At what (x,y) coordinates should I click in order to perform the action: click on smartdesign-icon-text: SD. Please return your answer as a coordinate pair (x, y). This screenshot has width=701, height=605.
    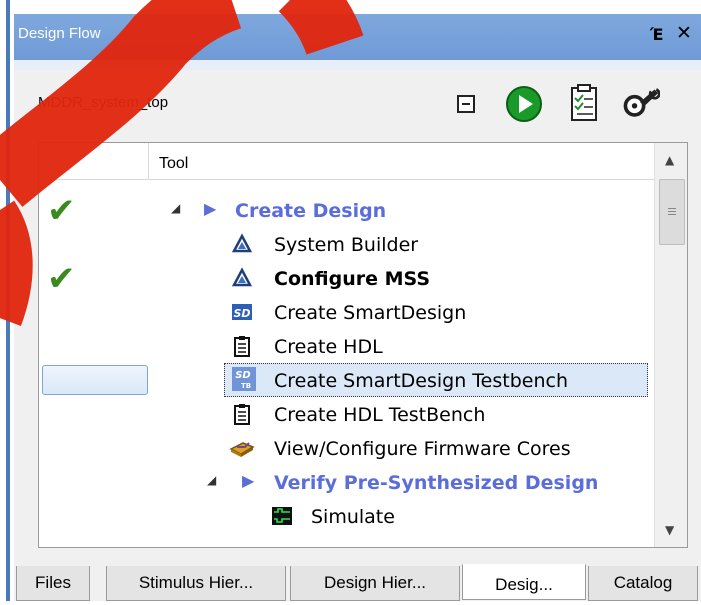
    Looking at the image, I should click on (241, 313).